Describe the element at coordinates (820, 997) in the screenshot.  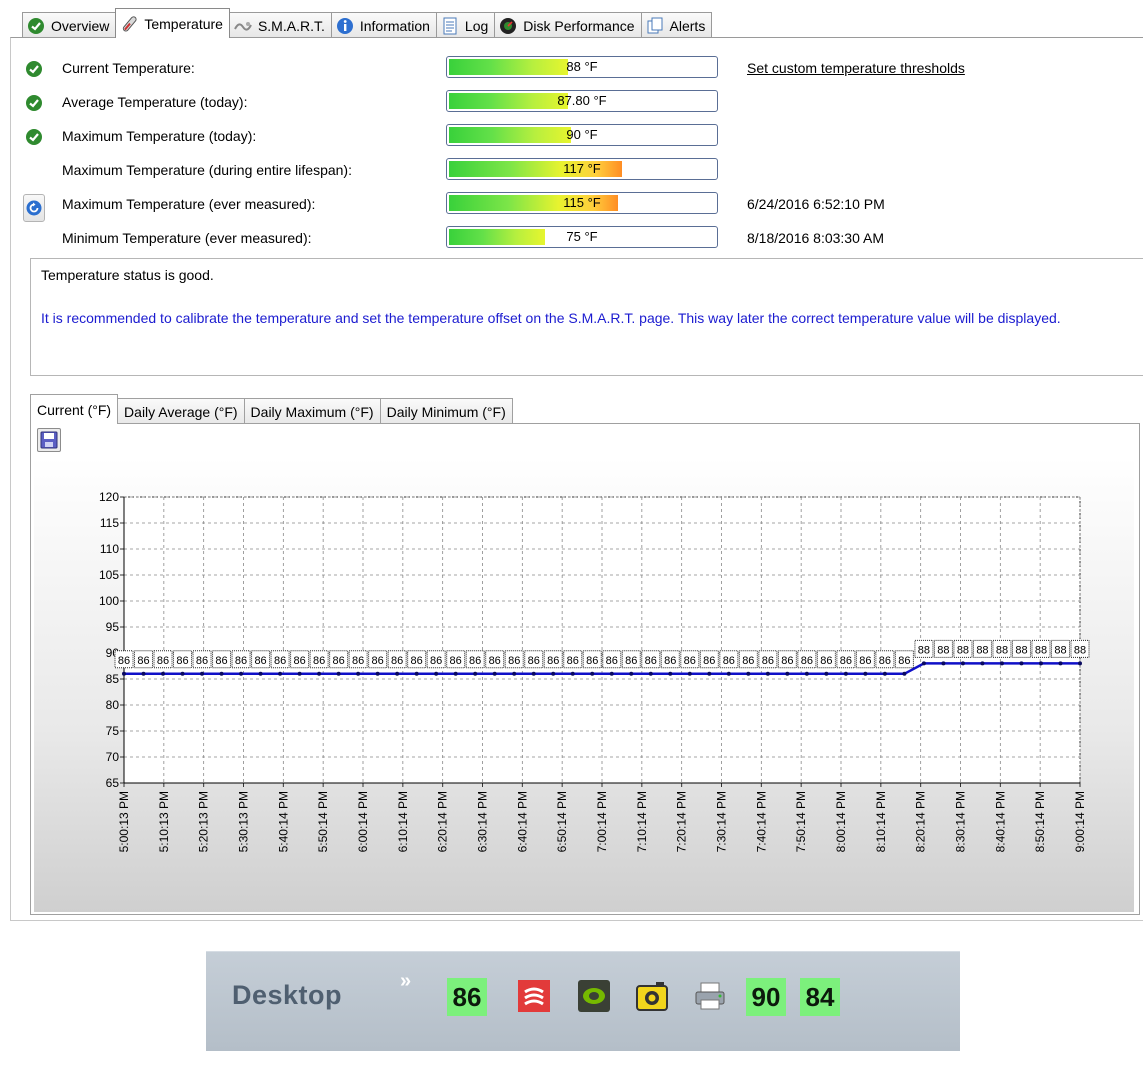
I see `tray-temperature-84: 84` at that location.